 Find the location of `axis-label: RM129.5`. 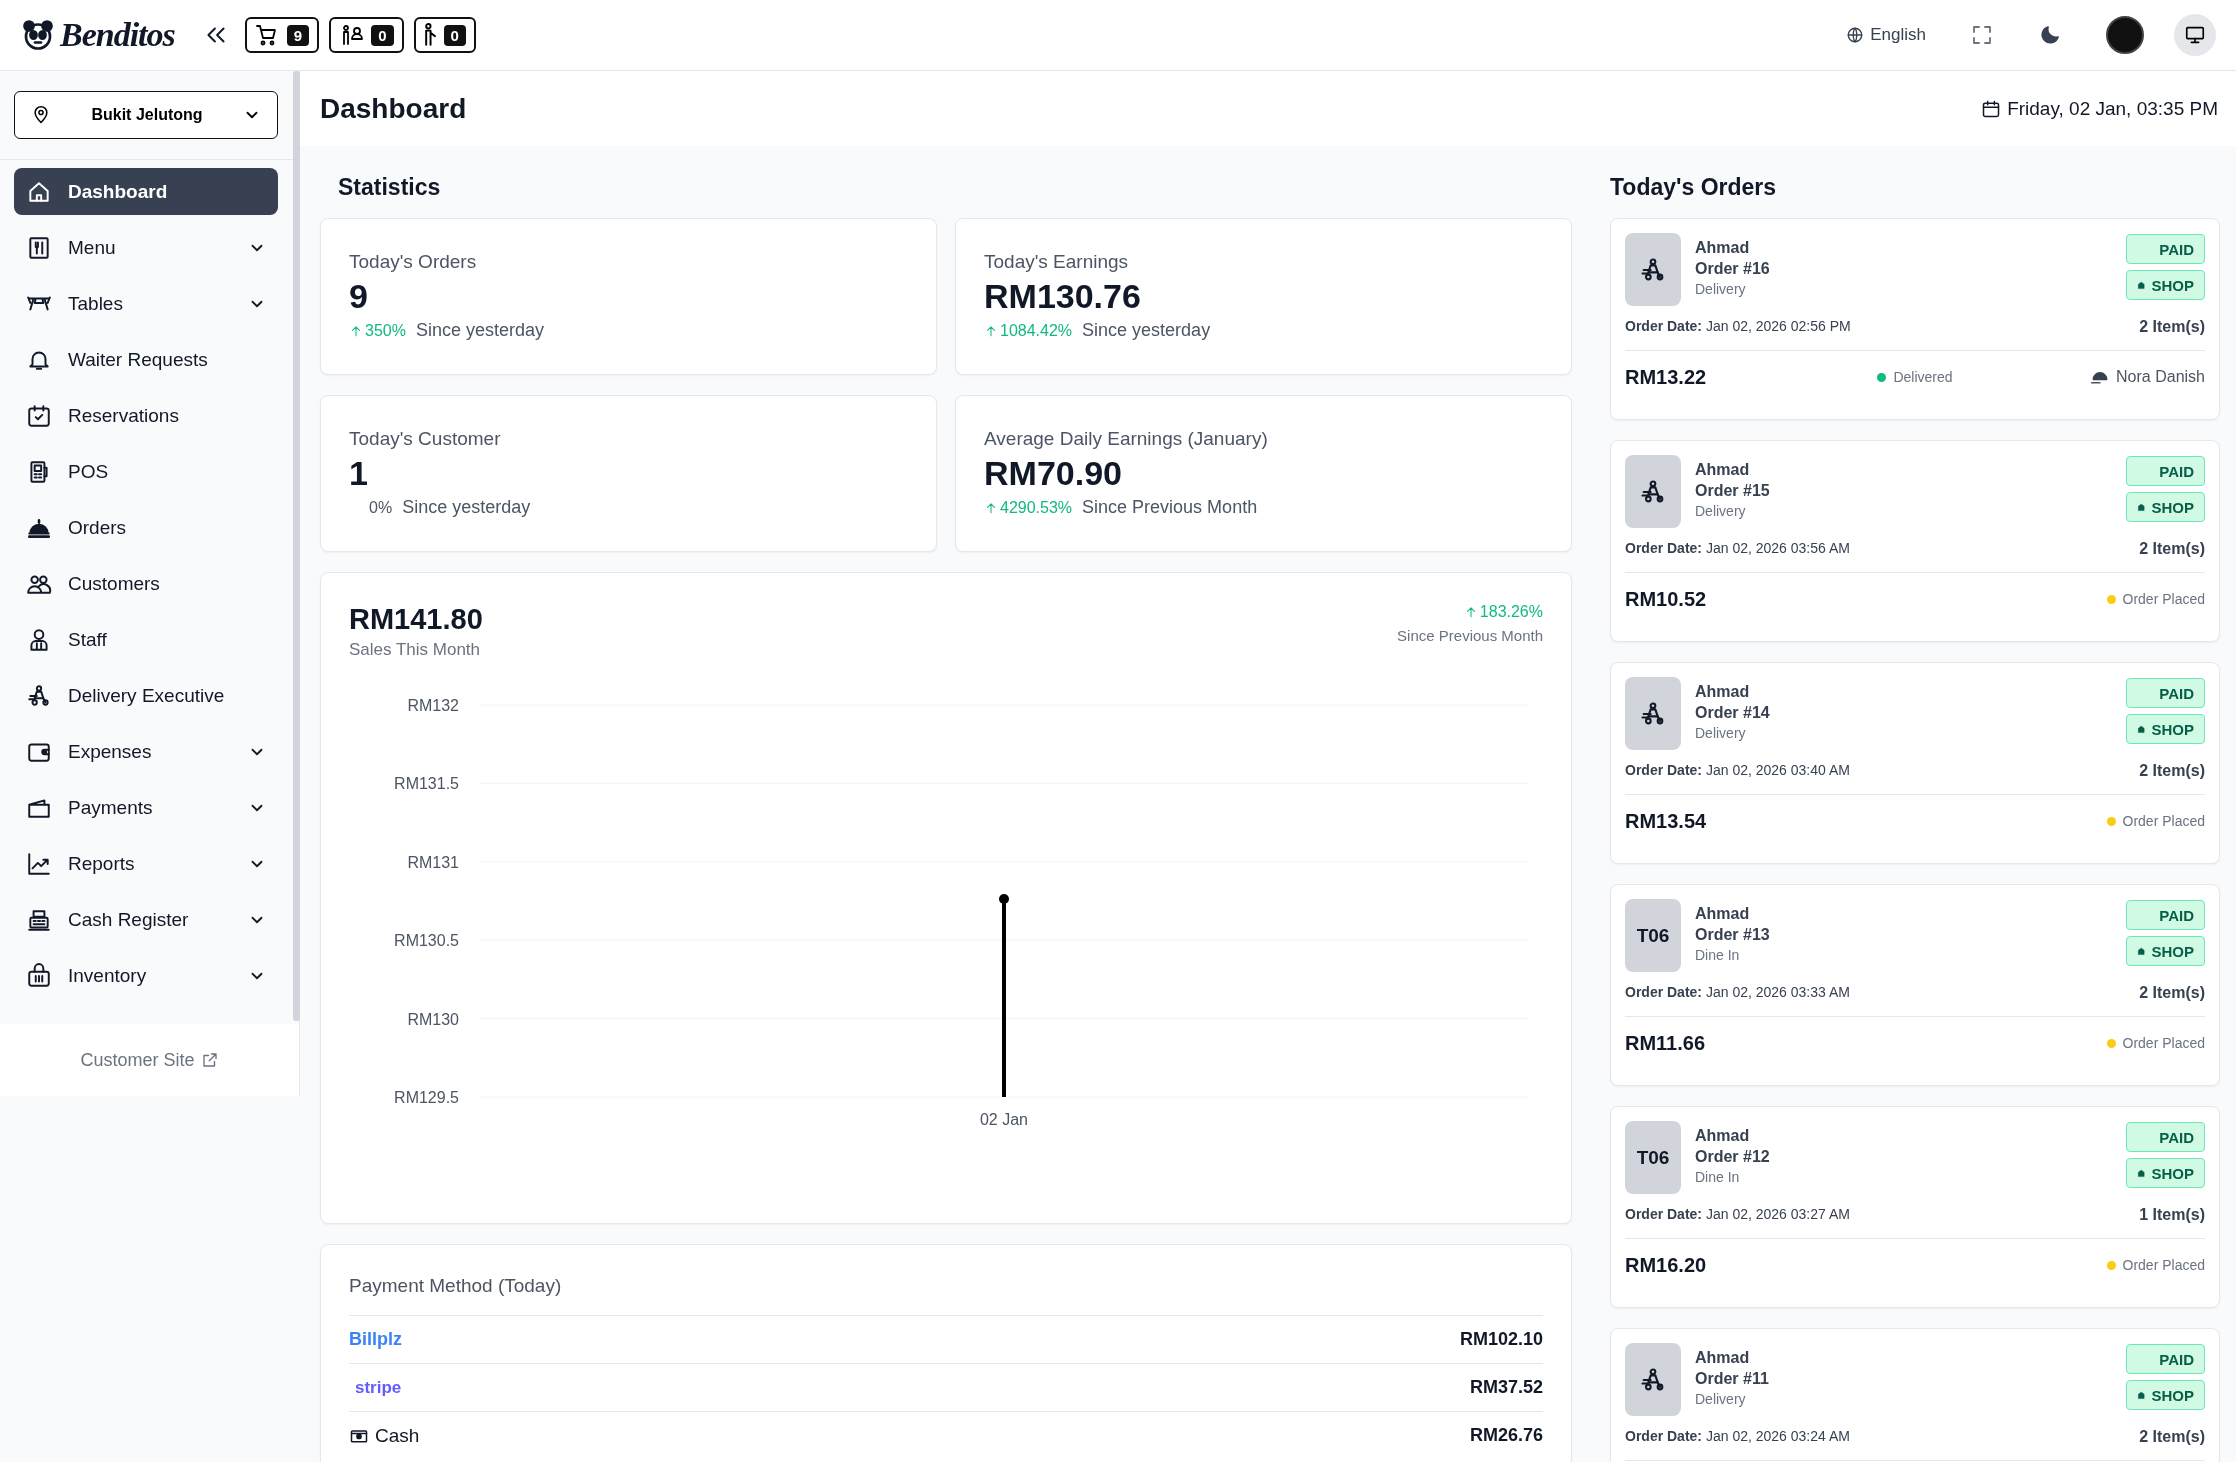

axis-label: RM129.5 is located at coordinates (426, 1097).